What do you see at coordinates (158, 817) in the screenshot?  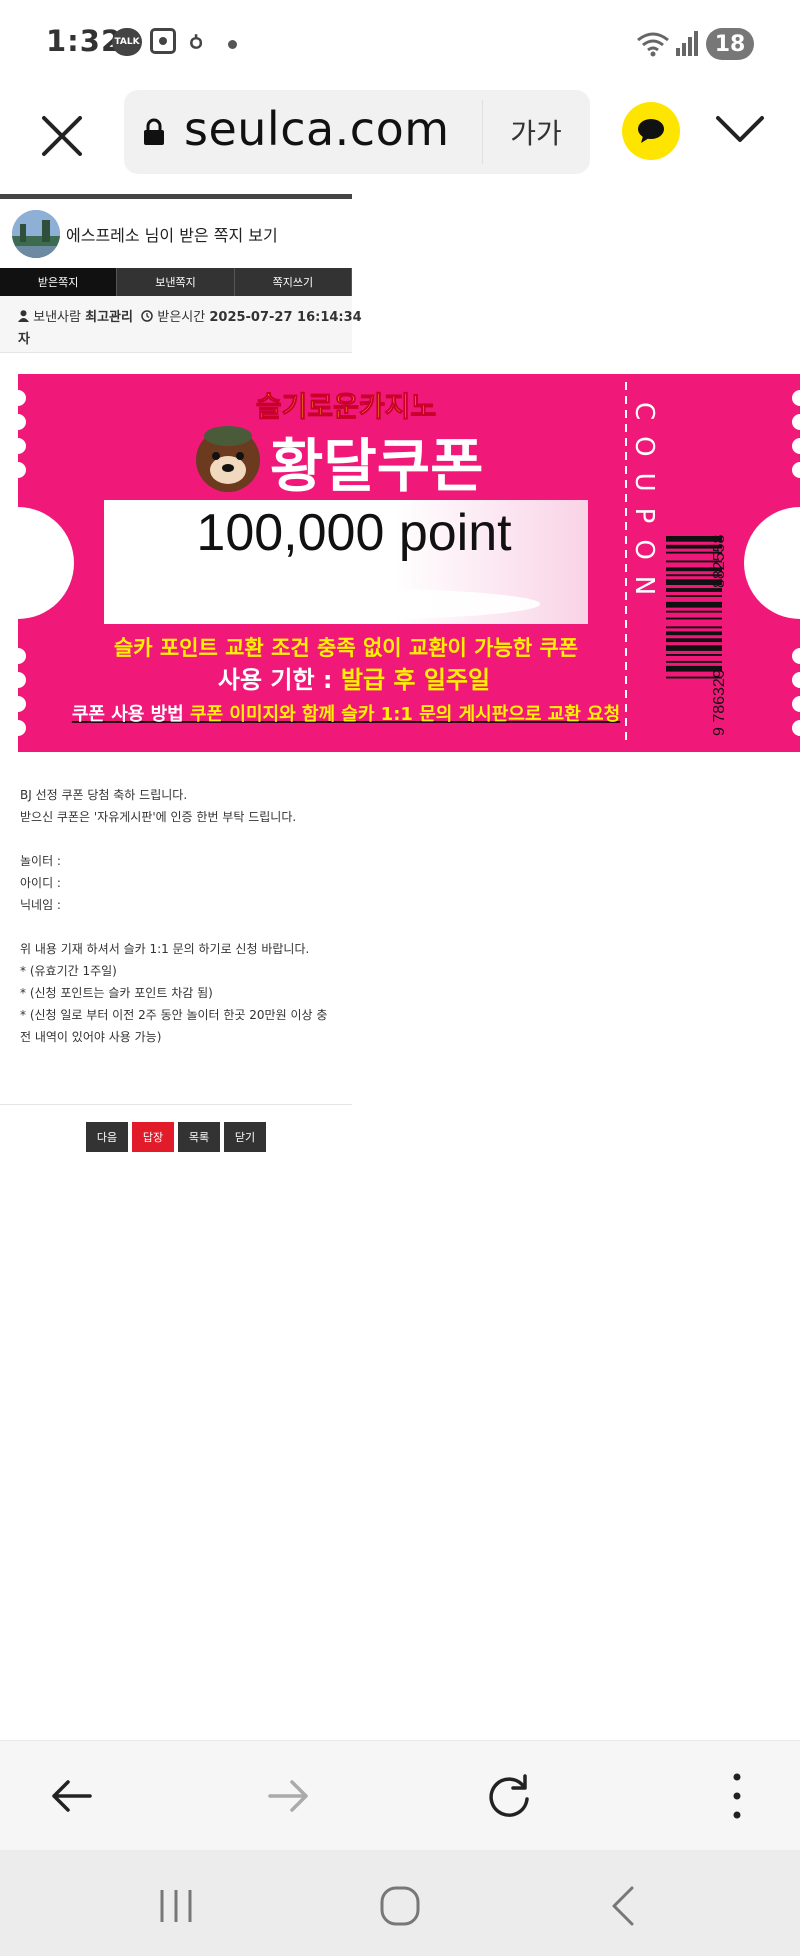 I see `body-line: 받으신 쿠폰은 '자유게시판'에 인증 한번 부탁 드립니다.` at bounding box center [158, 817].